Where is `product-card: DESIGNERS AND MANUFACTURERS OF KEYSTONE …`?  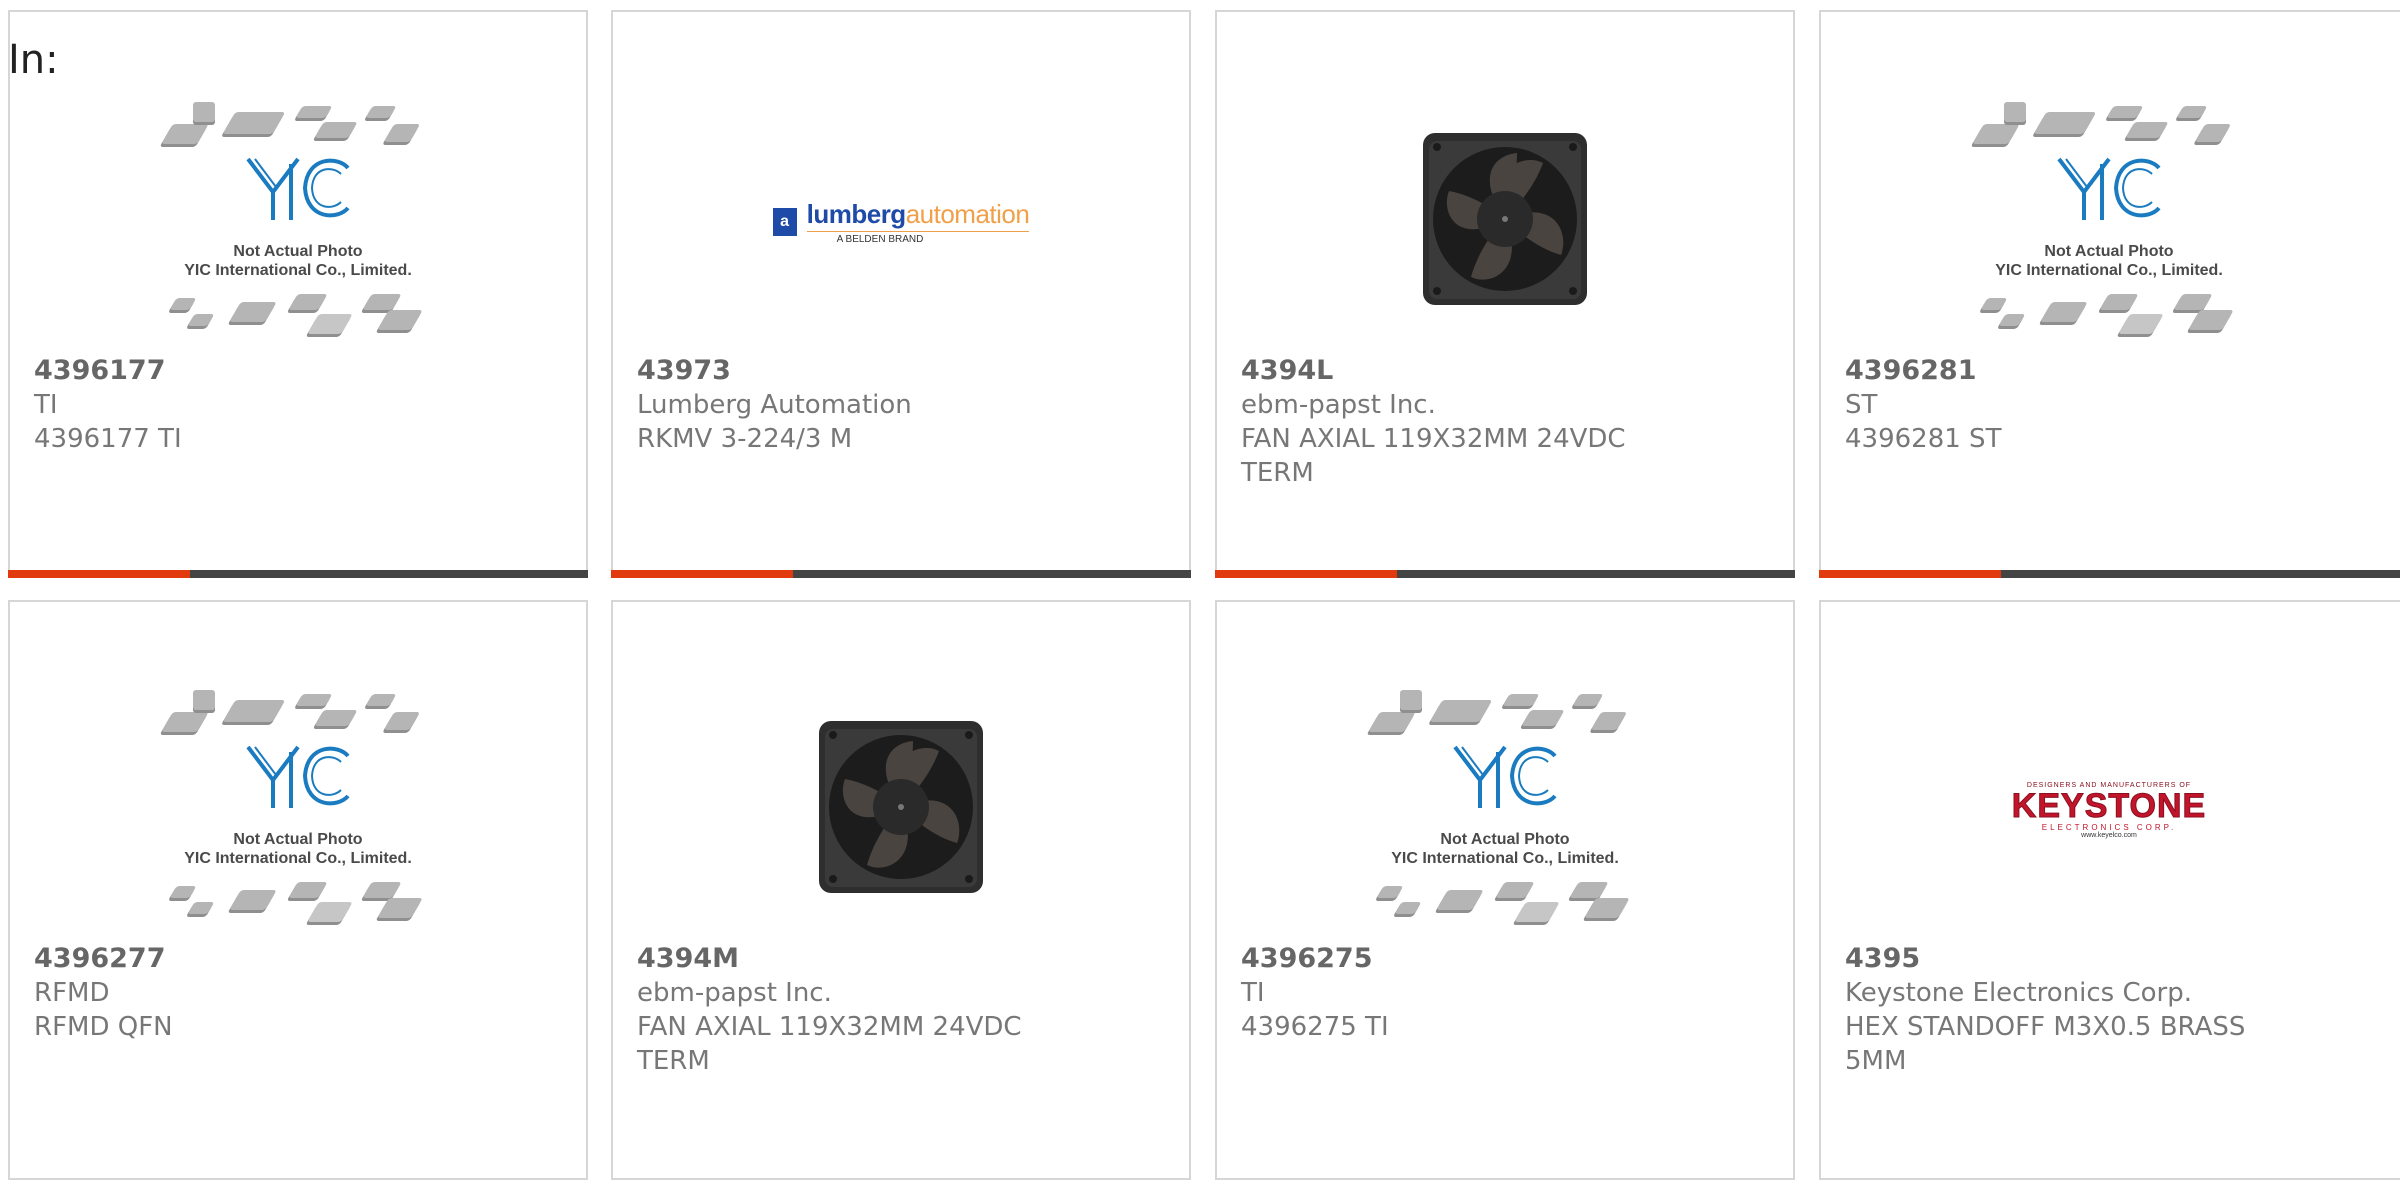 product-card: DESIGNERS AND MANUFACTURERS OF KEYSTONE … is located at coordinates (2109, 890).